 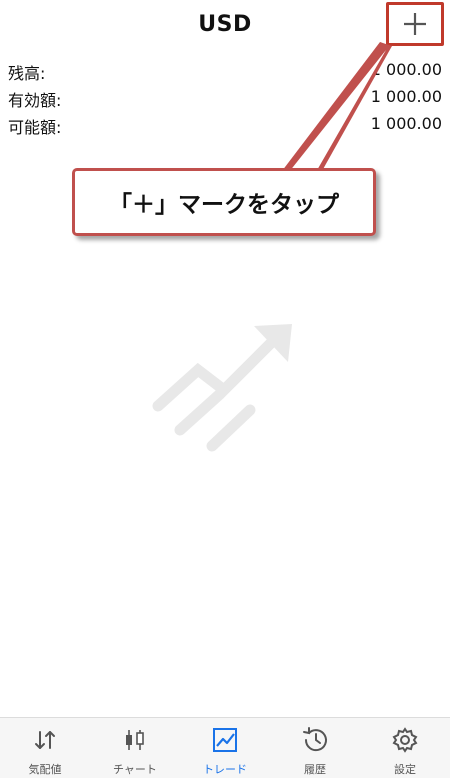 What do you see at coordinates (315, 769) in the screenshot?
I see `tab-history-label: 履歴` at bounding box center [315, 769].